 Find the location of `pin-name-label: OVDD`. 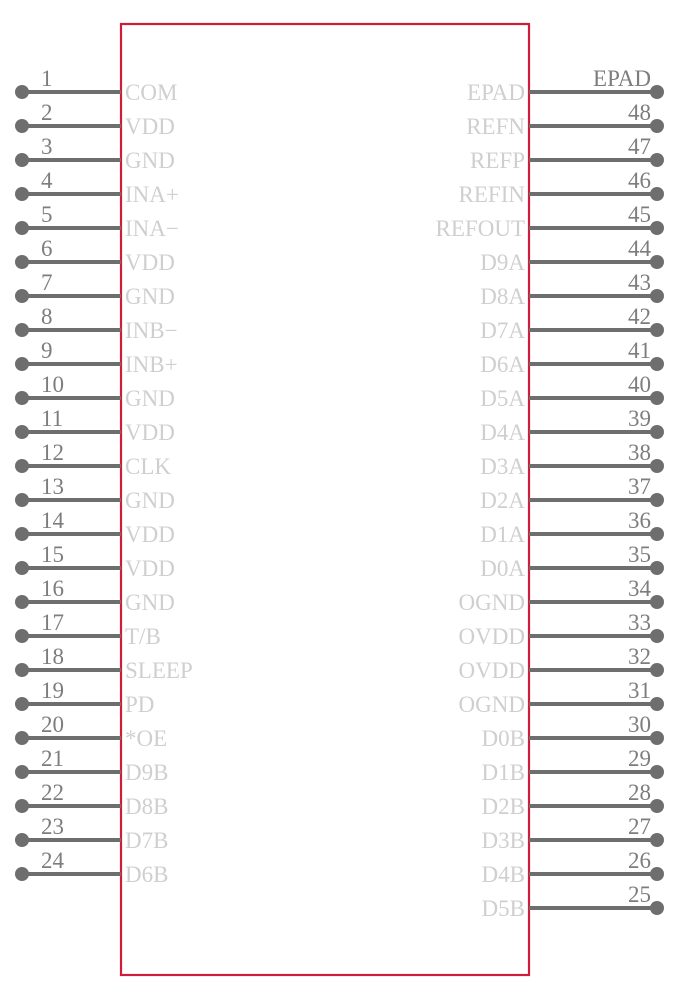

pin-name-label: OVDD is located at coordinates (492, 670).